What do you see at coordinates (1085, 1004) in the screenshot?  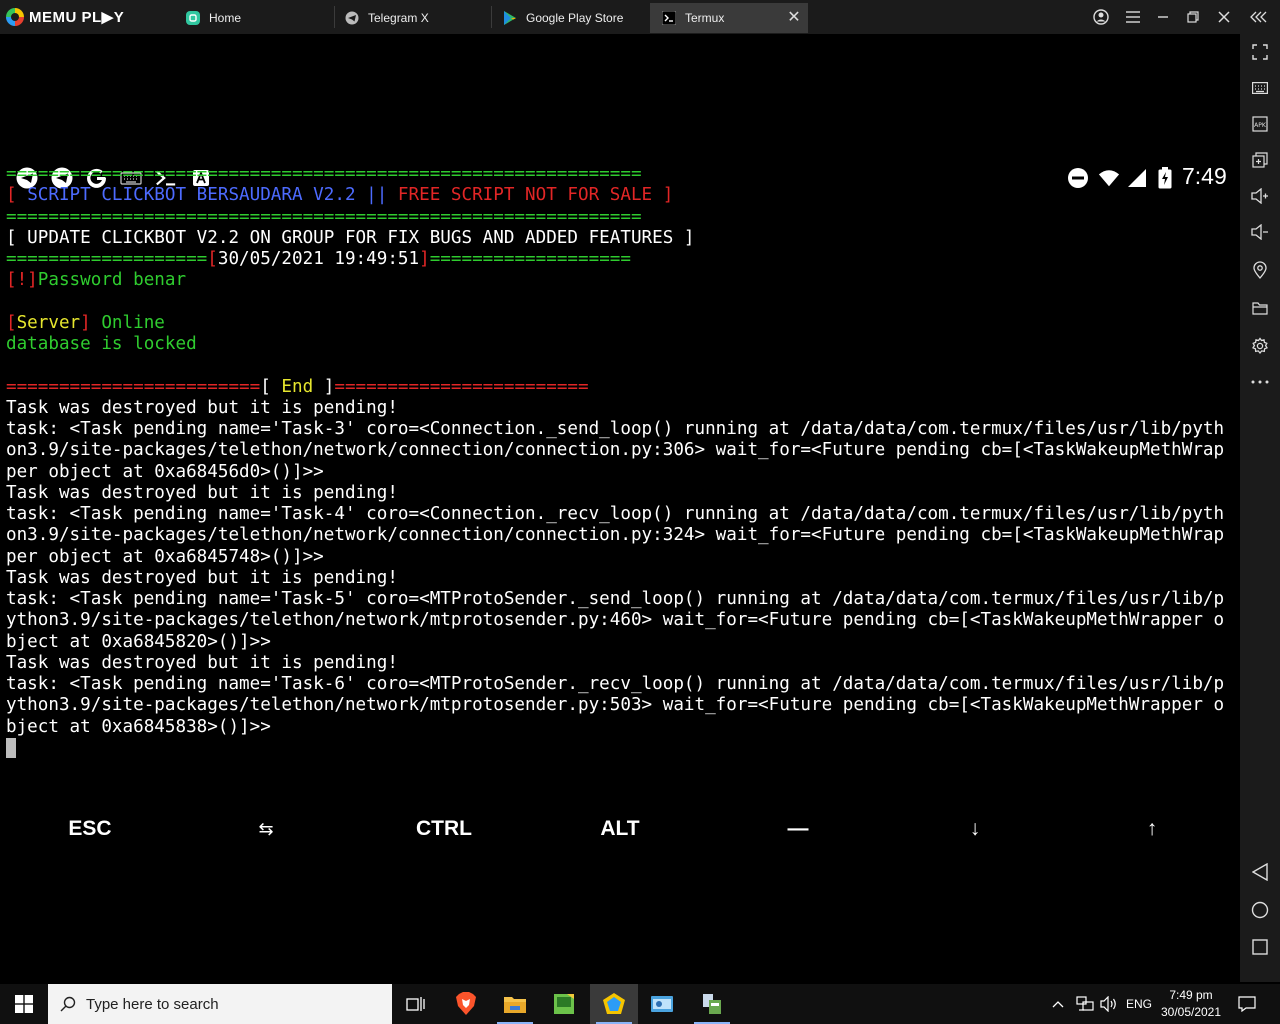 I see `network-tray-icon` at bounding box center [1085, 1004].